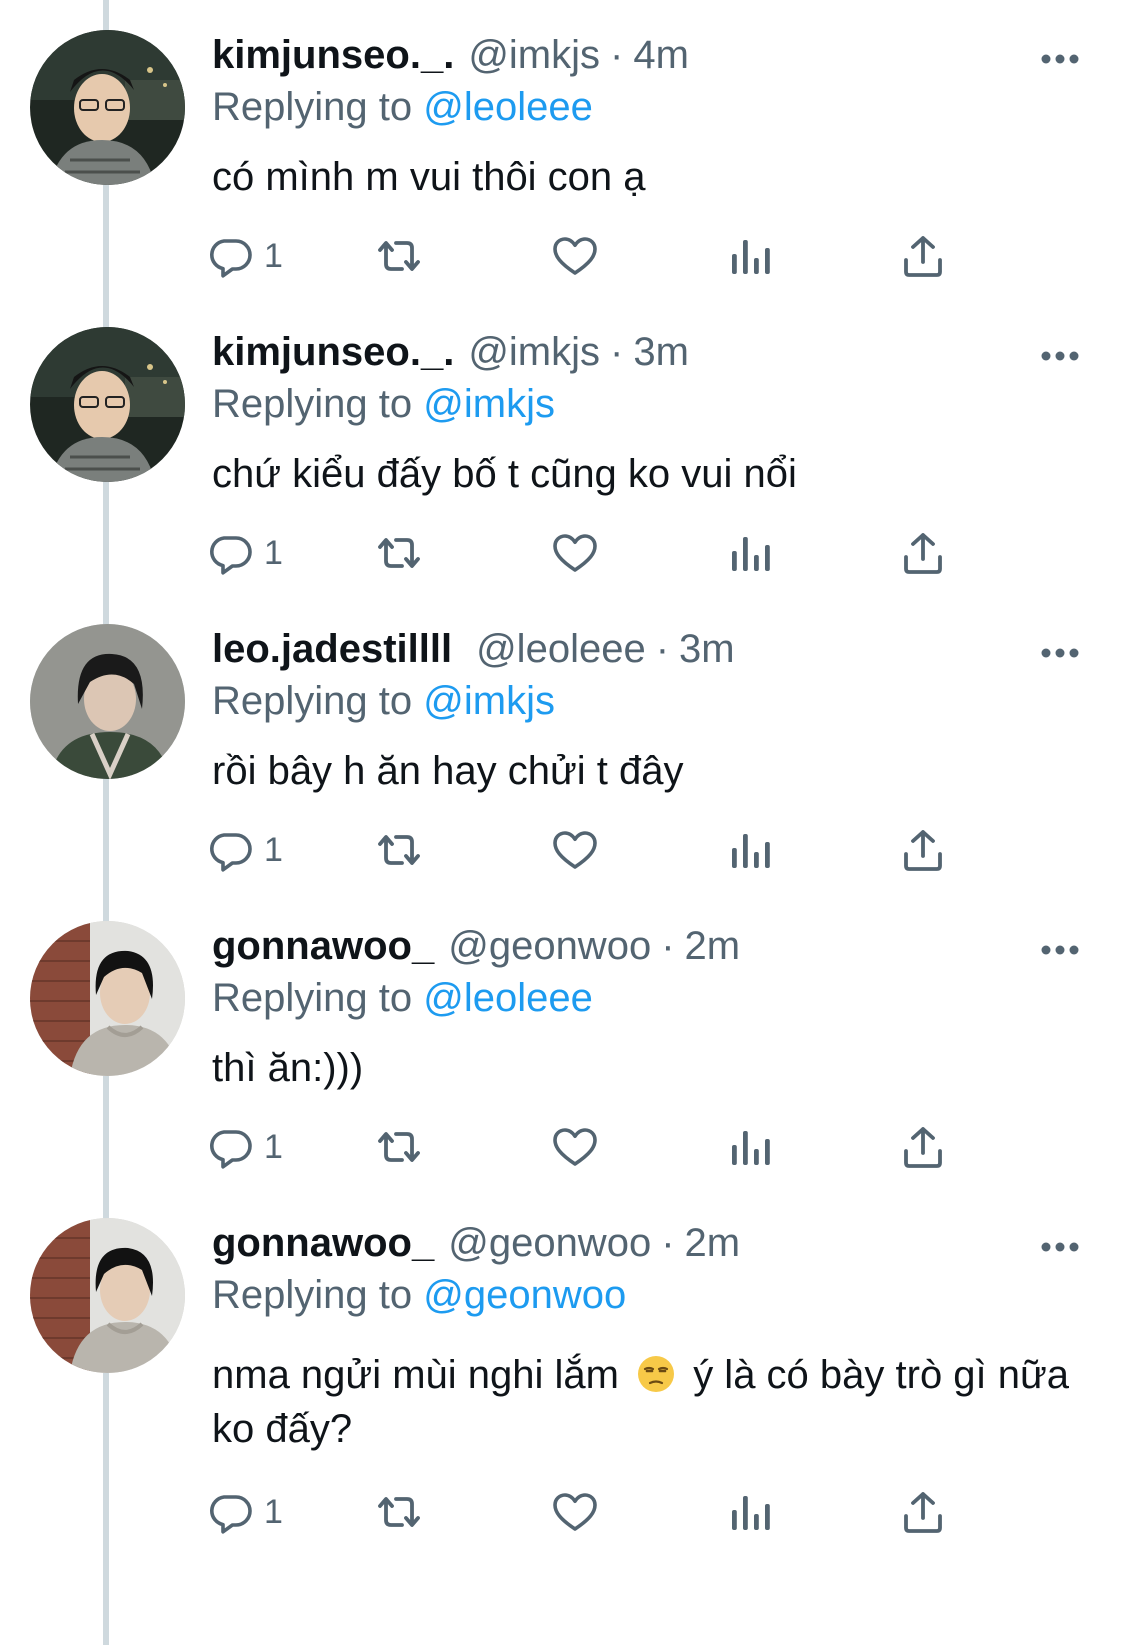 Image resolution: width=1125 pixels, height=1645 pixels. I want to click on tweet-header: kimjunseo._. @imkjs · 4m, so click(450, 55).